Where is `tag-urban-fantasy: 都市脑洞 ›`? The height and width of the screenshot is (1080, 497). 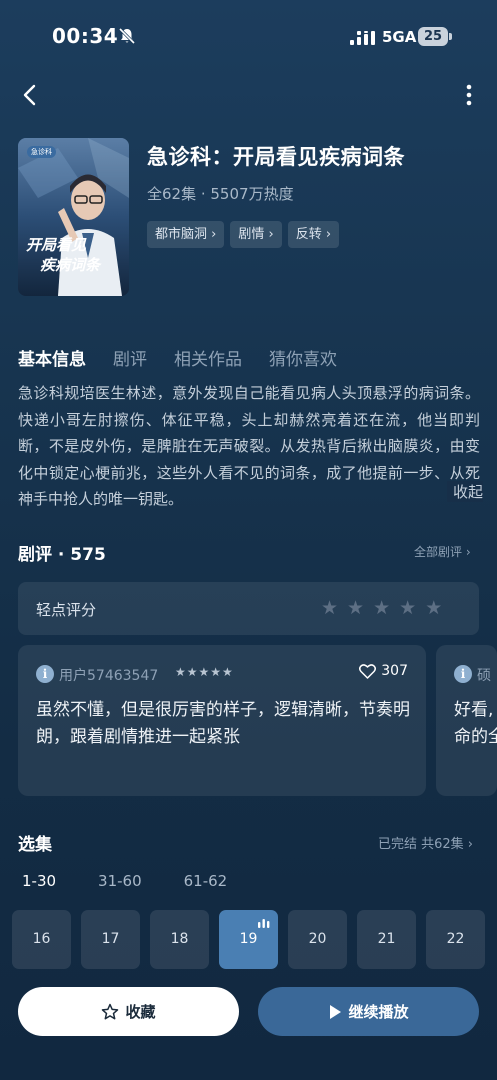 tag-urban-fantasy: 都市脑洞 › is located at coordinates (186, 234).